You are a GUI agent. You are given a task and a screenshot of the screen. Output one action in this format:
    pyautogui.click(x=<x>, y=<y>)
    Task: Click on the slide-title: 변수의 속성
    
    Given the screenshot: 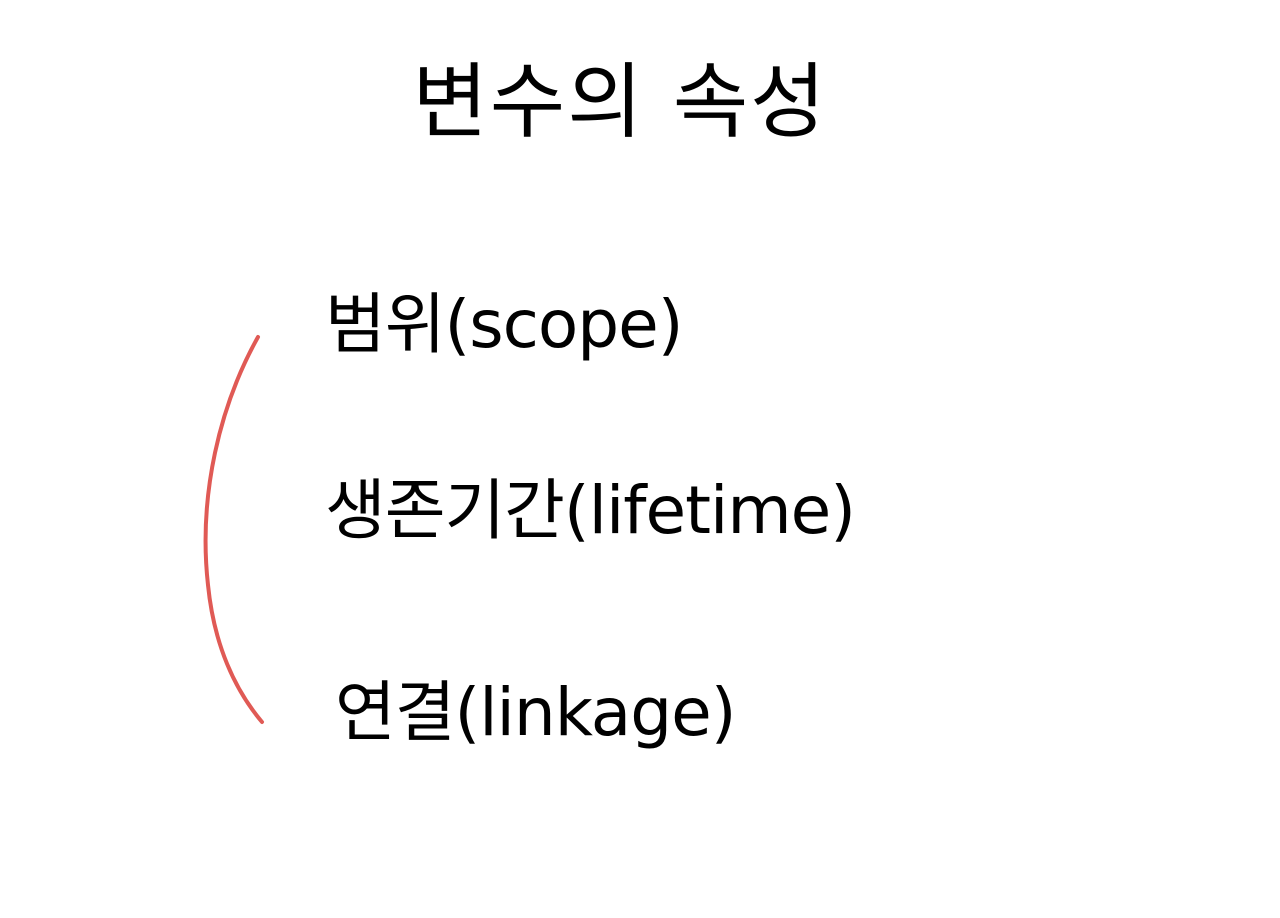 What is the action you would take?
    pyautogui.click(x=620, y=102)
    